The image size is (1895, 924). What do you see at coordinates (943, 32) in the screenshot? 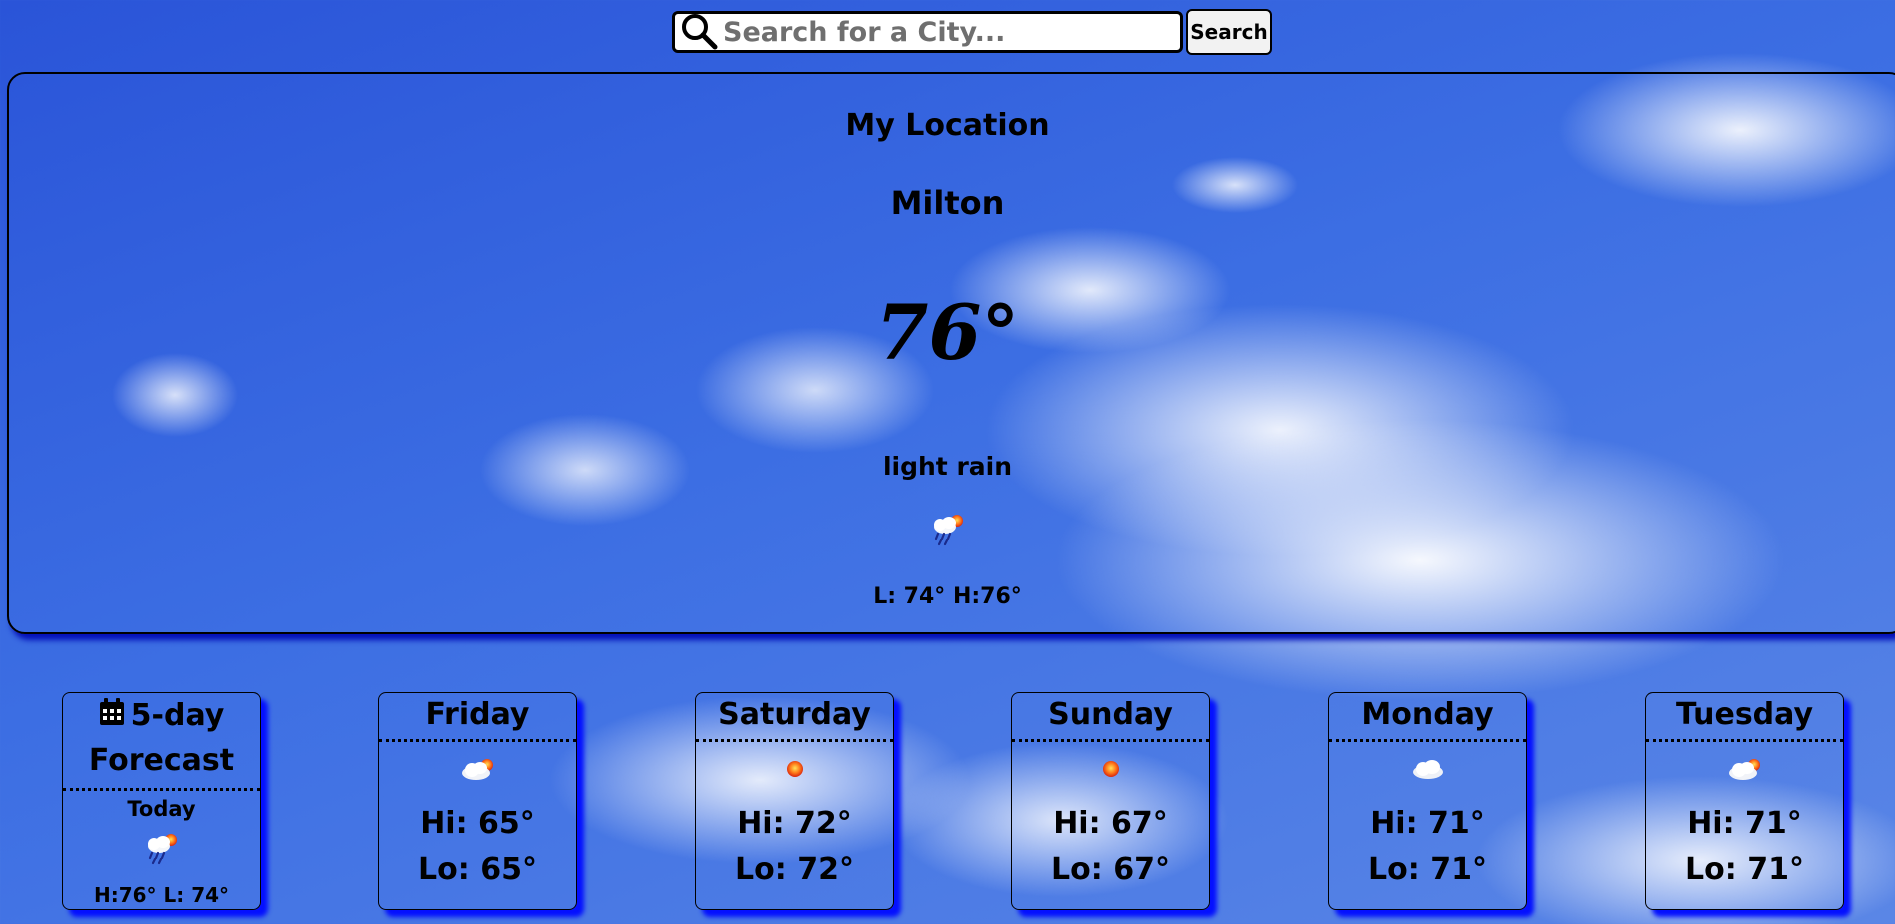
I see `search-input` at bounding box center [943, 32].